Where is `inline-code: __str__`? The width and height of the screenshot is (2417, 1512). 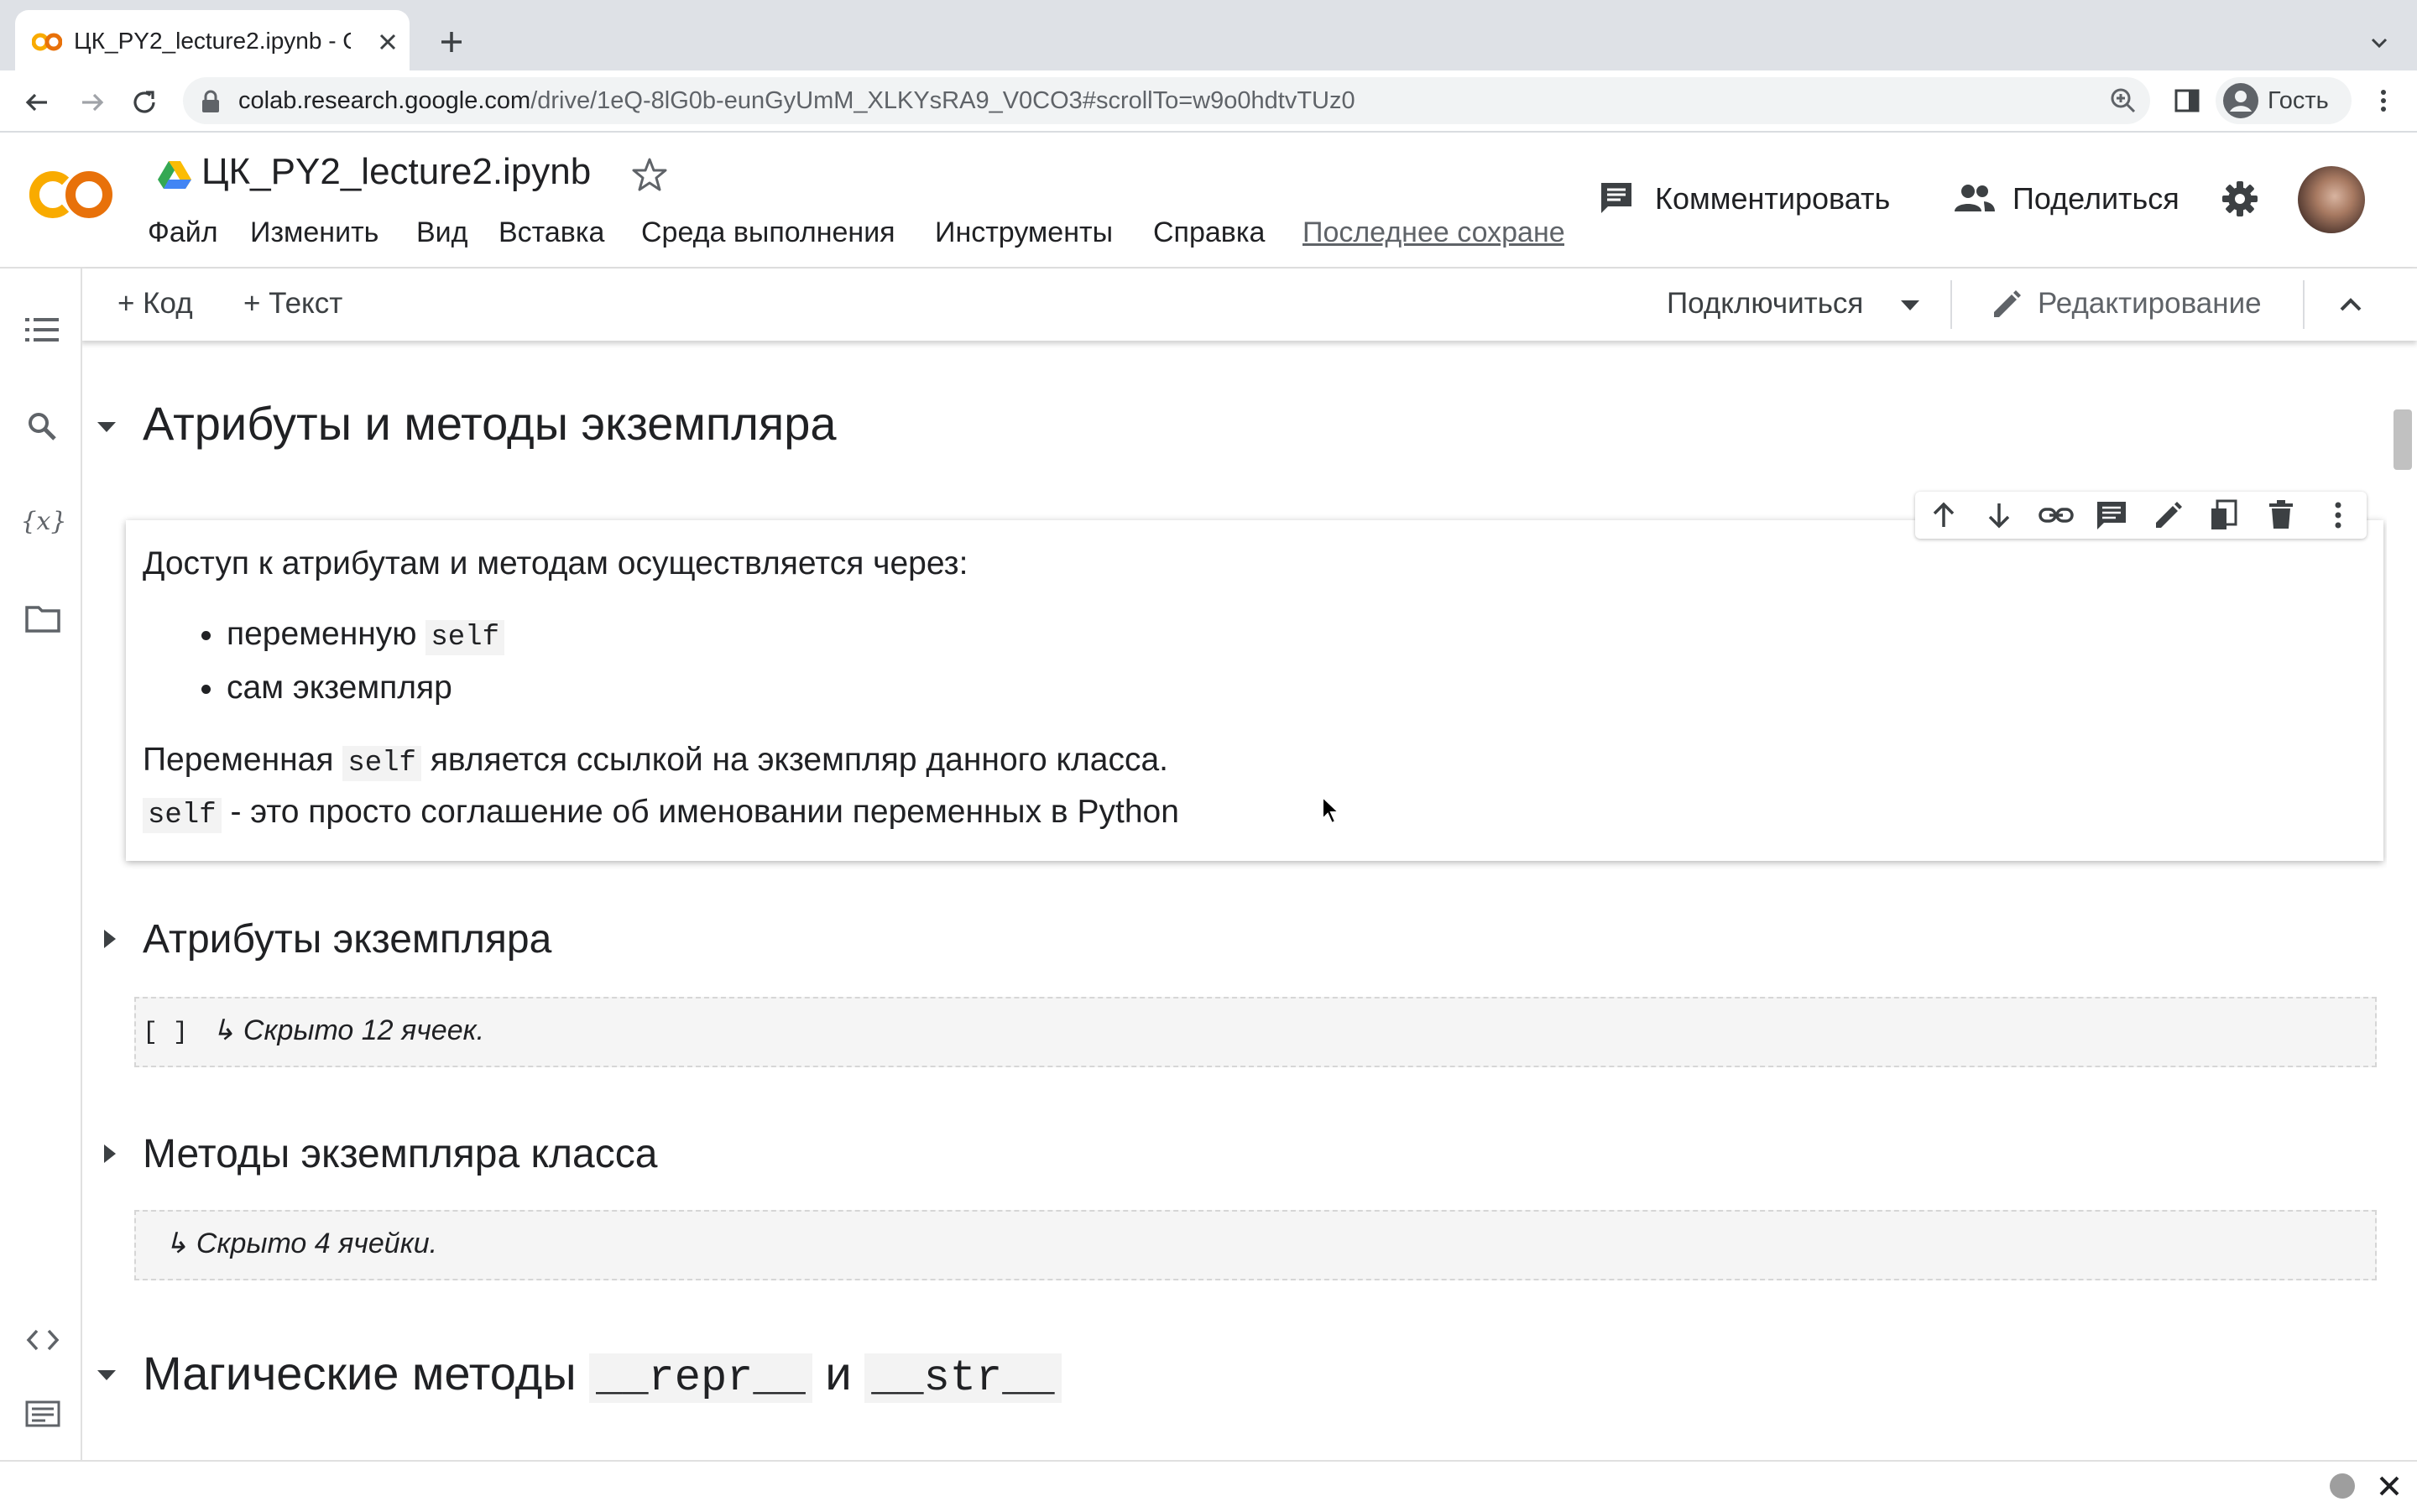
inline-code: __str__ is located at coordinates (963, 1378).